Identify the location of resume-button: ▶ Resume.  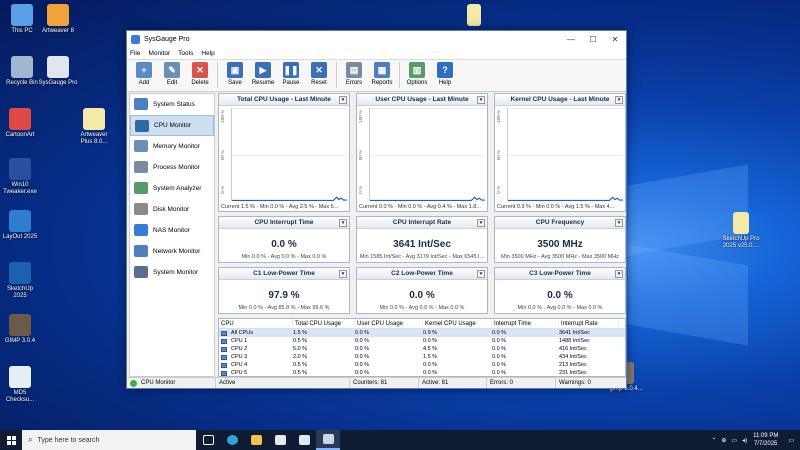
(263, 74).